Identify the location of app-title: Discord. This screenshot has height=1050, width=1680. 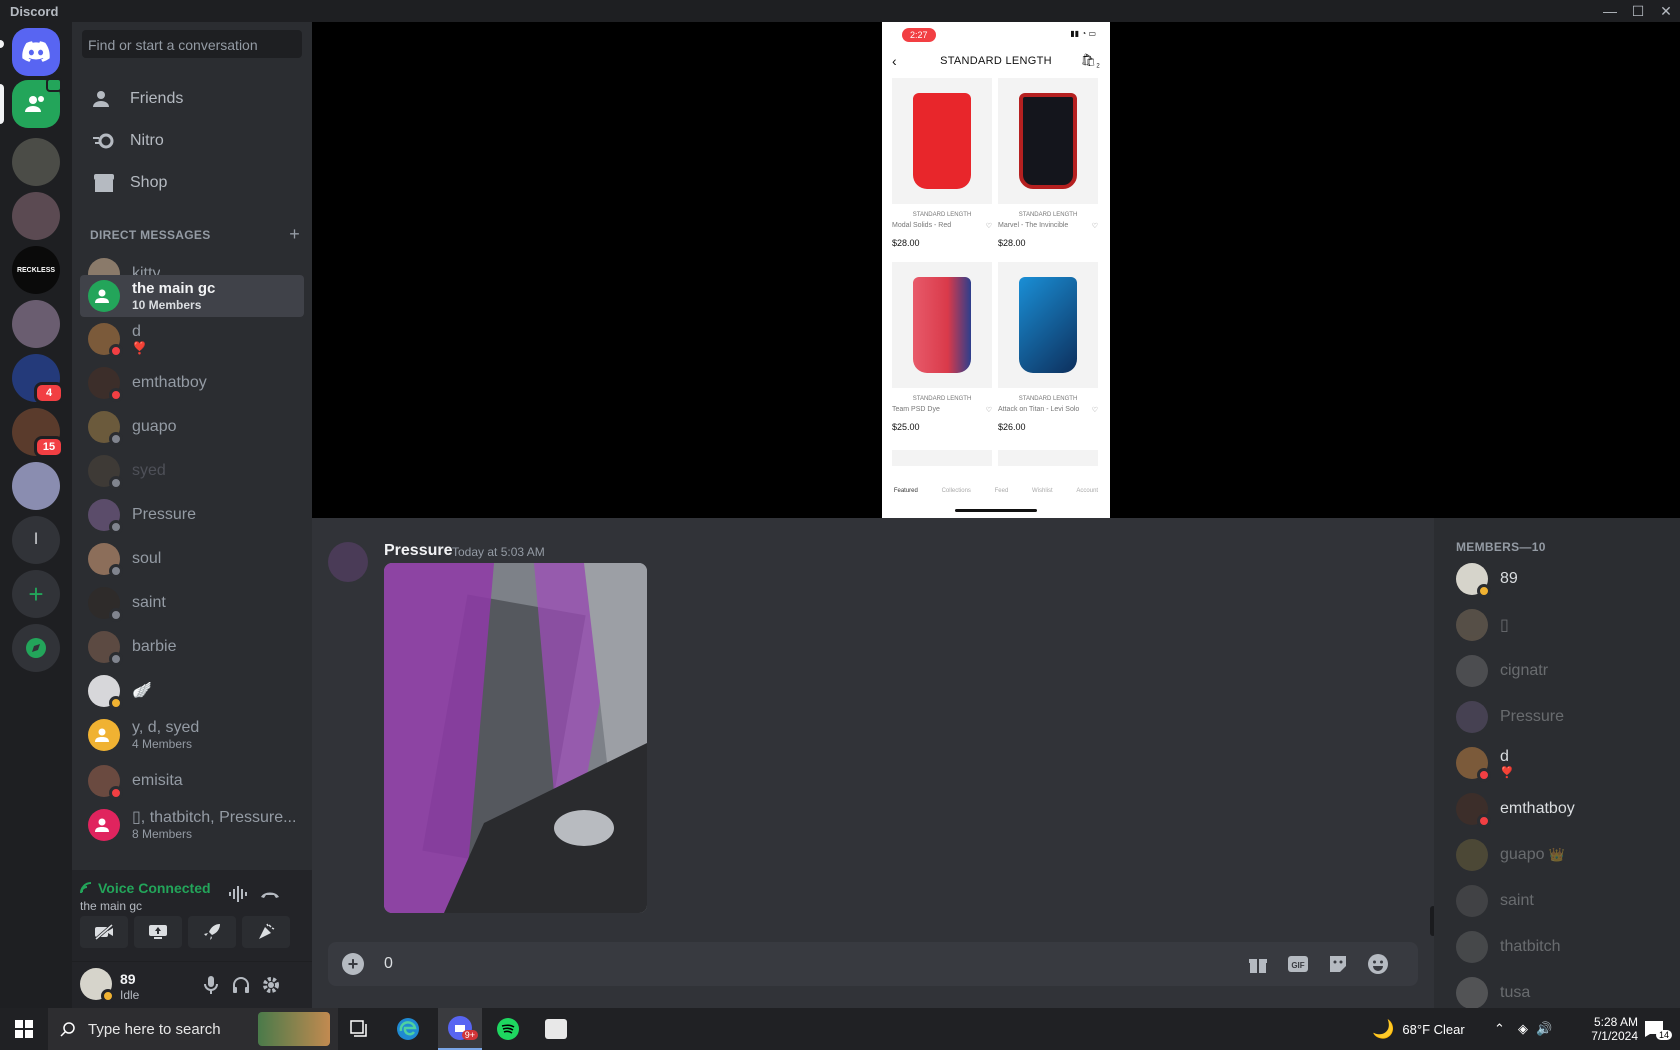
(34, 11).